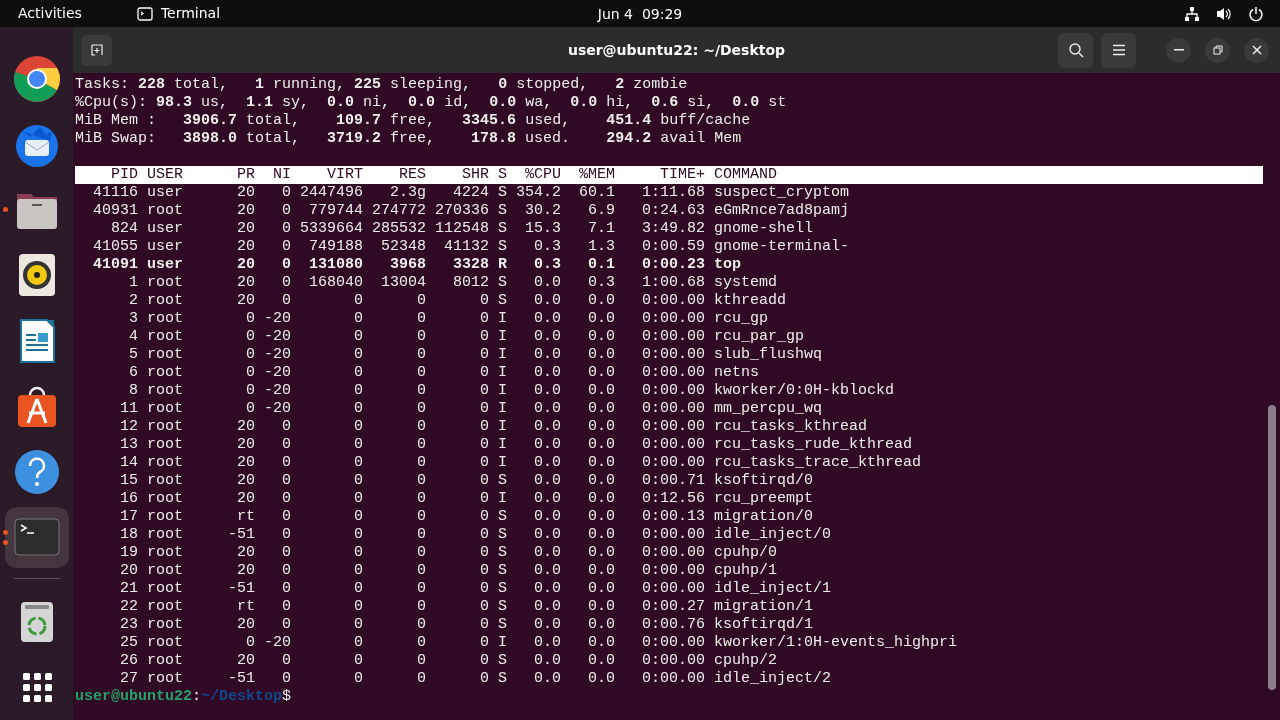  Describe the element at coordinates (673, 265) in the screenshot. I see `table-cell-text: 0:00.23` at that location.